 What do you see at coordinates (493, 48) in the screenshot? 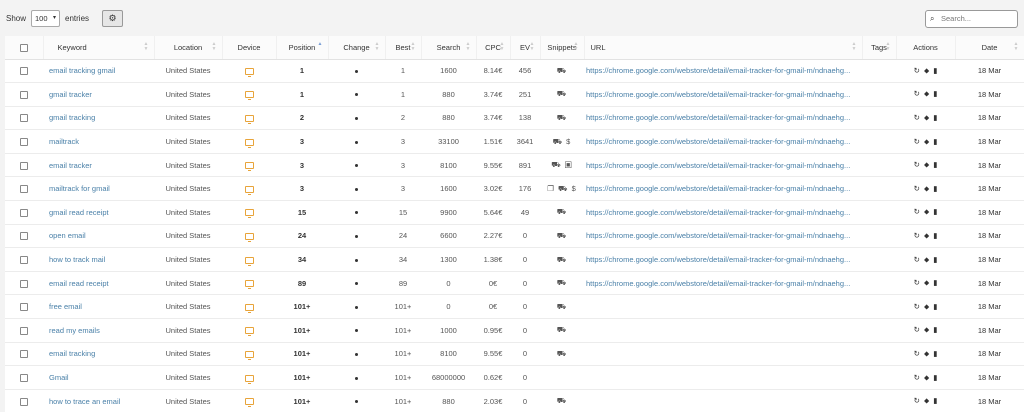
I see `column-header-cpc: CPC ▲ ▼` at bounding box center [493, 48].